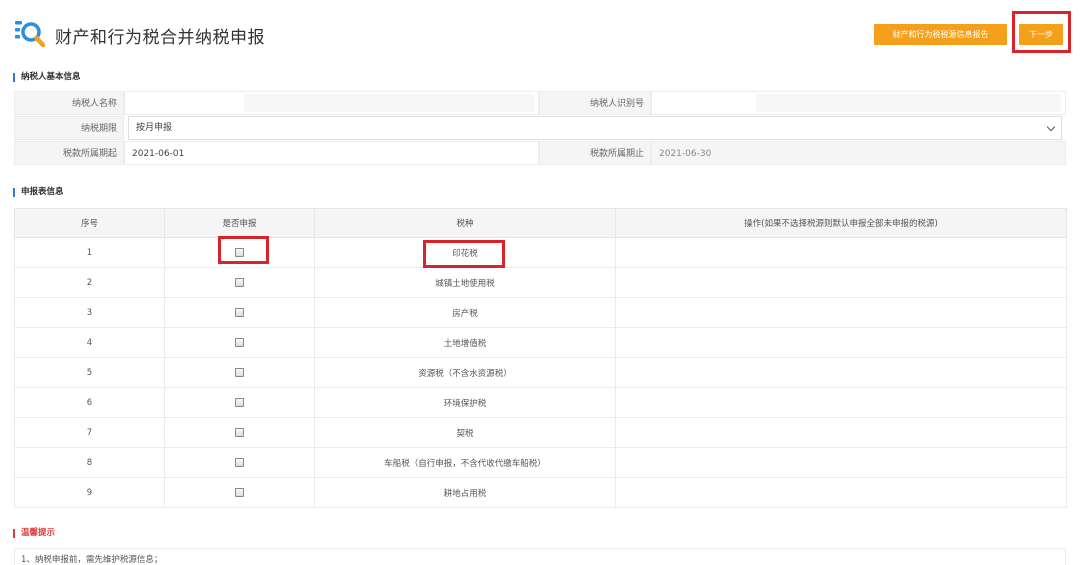 This screenshot has height=565, width=1080. What do you see at coordinates (160, 38) in the screenshot?
I see `page-title: 财产和行为税合并纳税申报` at bounding box center [160, 38].